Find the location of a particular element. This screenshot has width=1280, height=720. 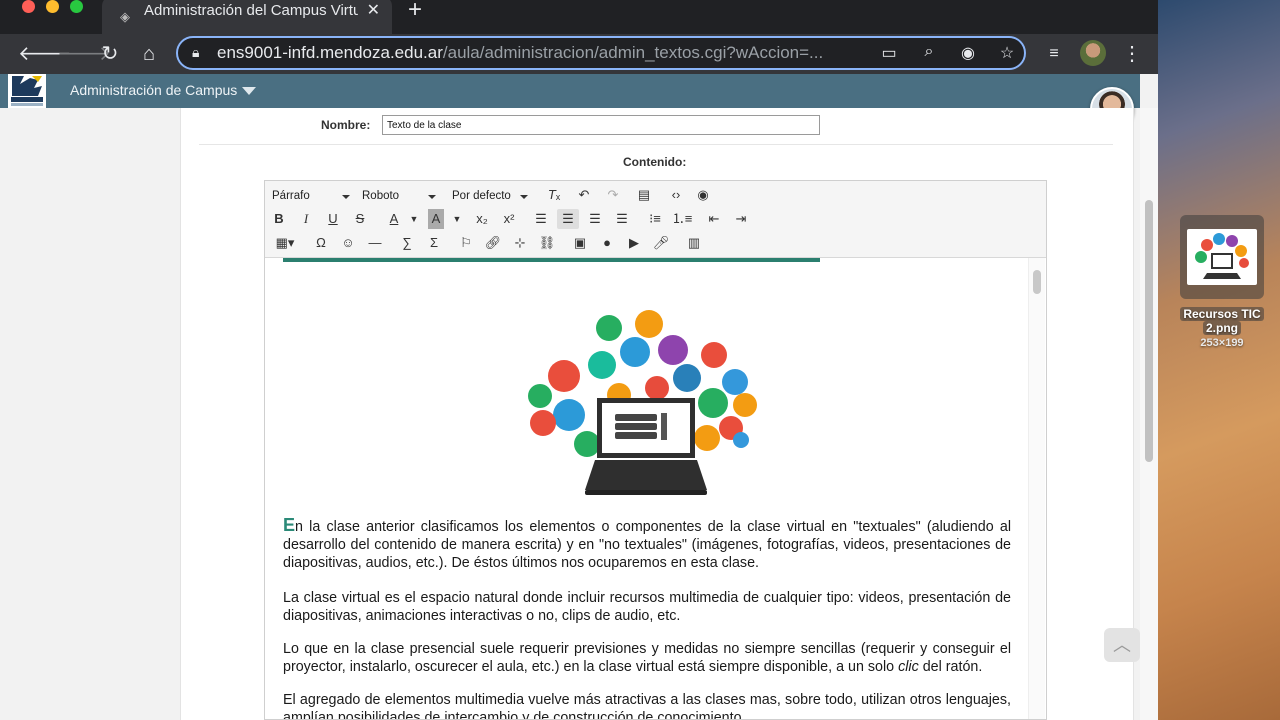

youtube-icon: ● is located at coordinates (607, 243).